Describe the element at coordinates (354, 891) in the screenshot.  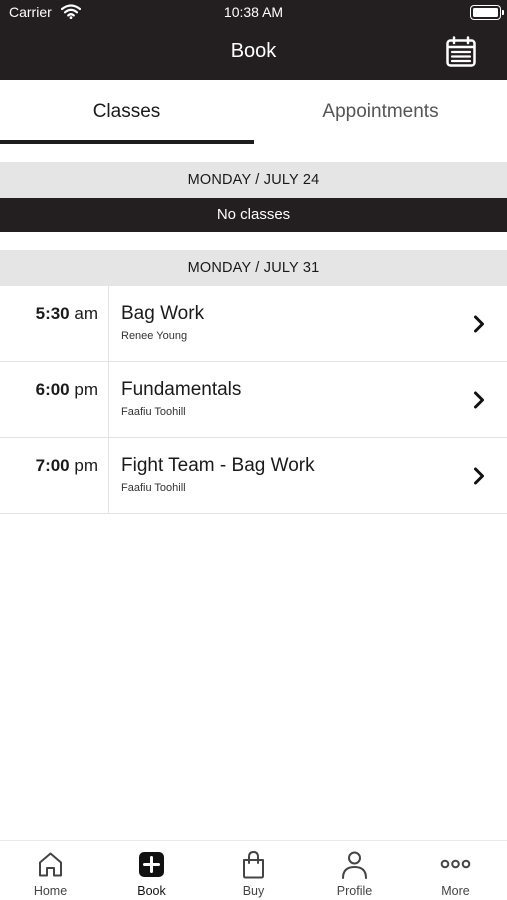
I see `tabbar-profile-label: Profile` at that location.